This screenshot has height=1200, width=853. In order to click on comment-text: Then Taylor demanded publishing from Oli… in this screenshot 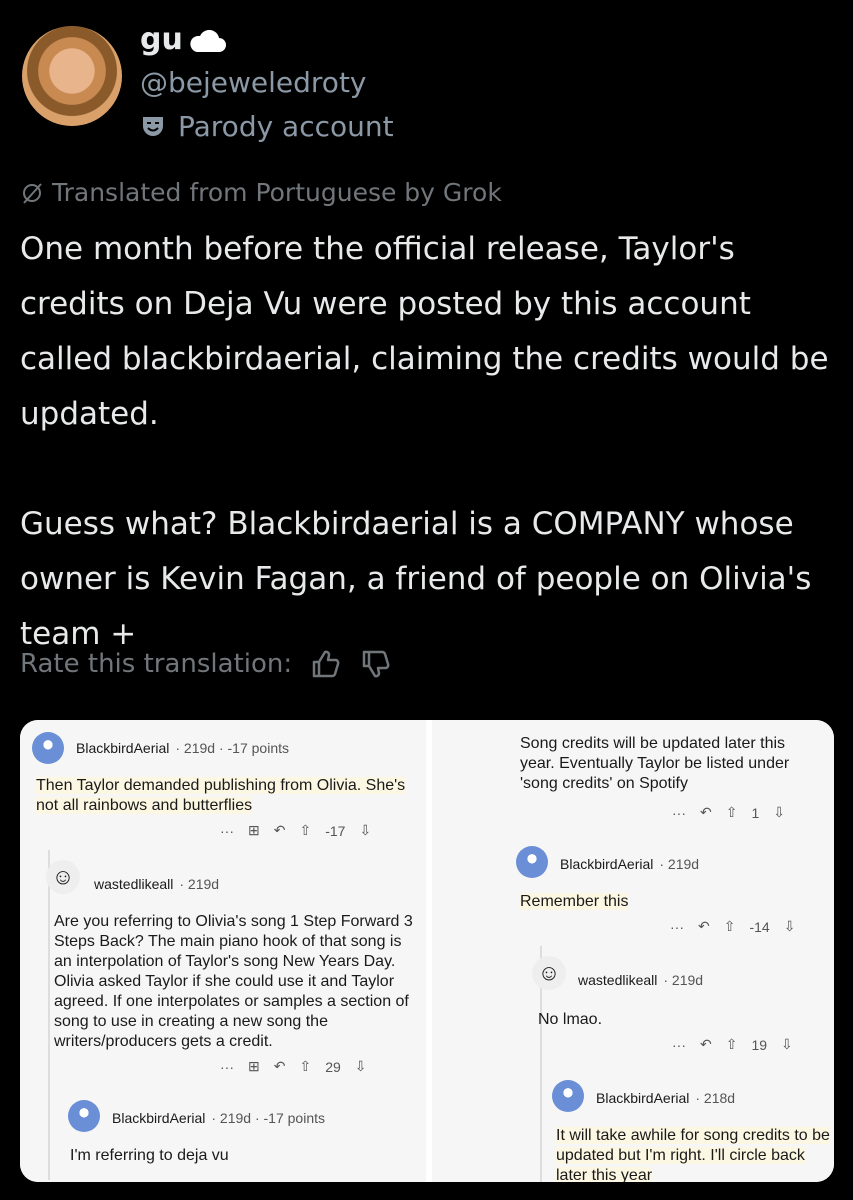, I will do `click(221, 795)`.